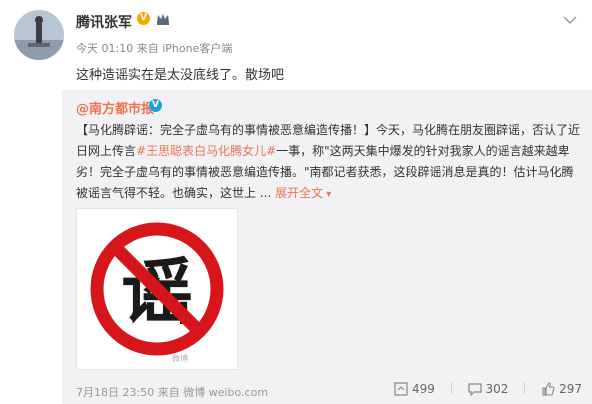 The width and height of the screenshot is (592, 404). I want to click on like-button: 297, so click(561, 389).